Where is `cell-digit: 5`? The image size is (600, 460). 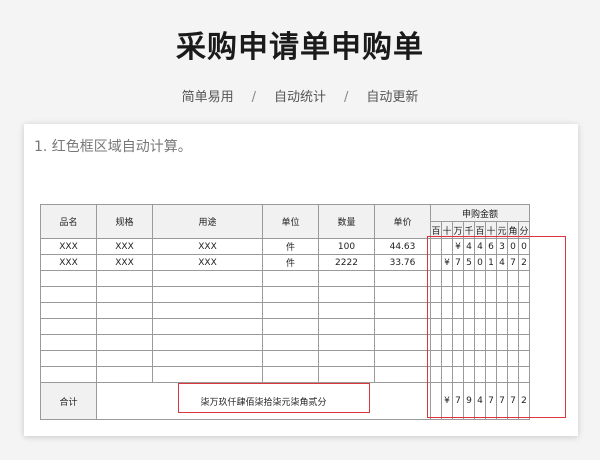
cell-digit: 5 is located at coordinates (469, 262).